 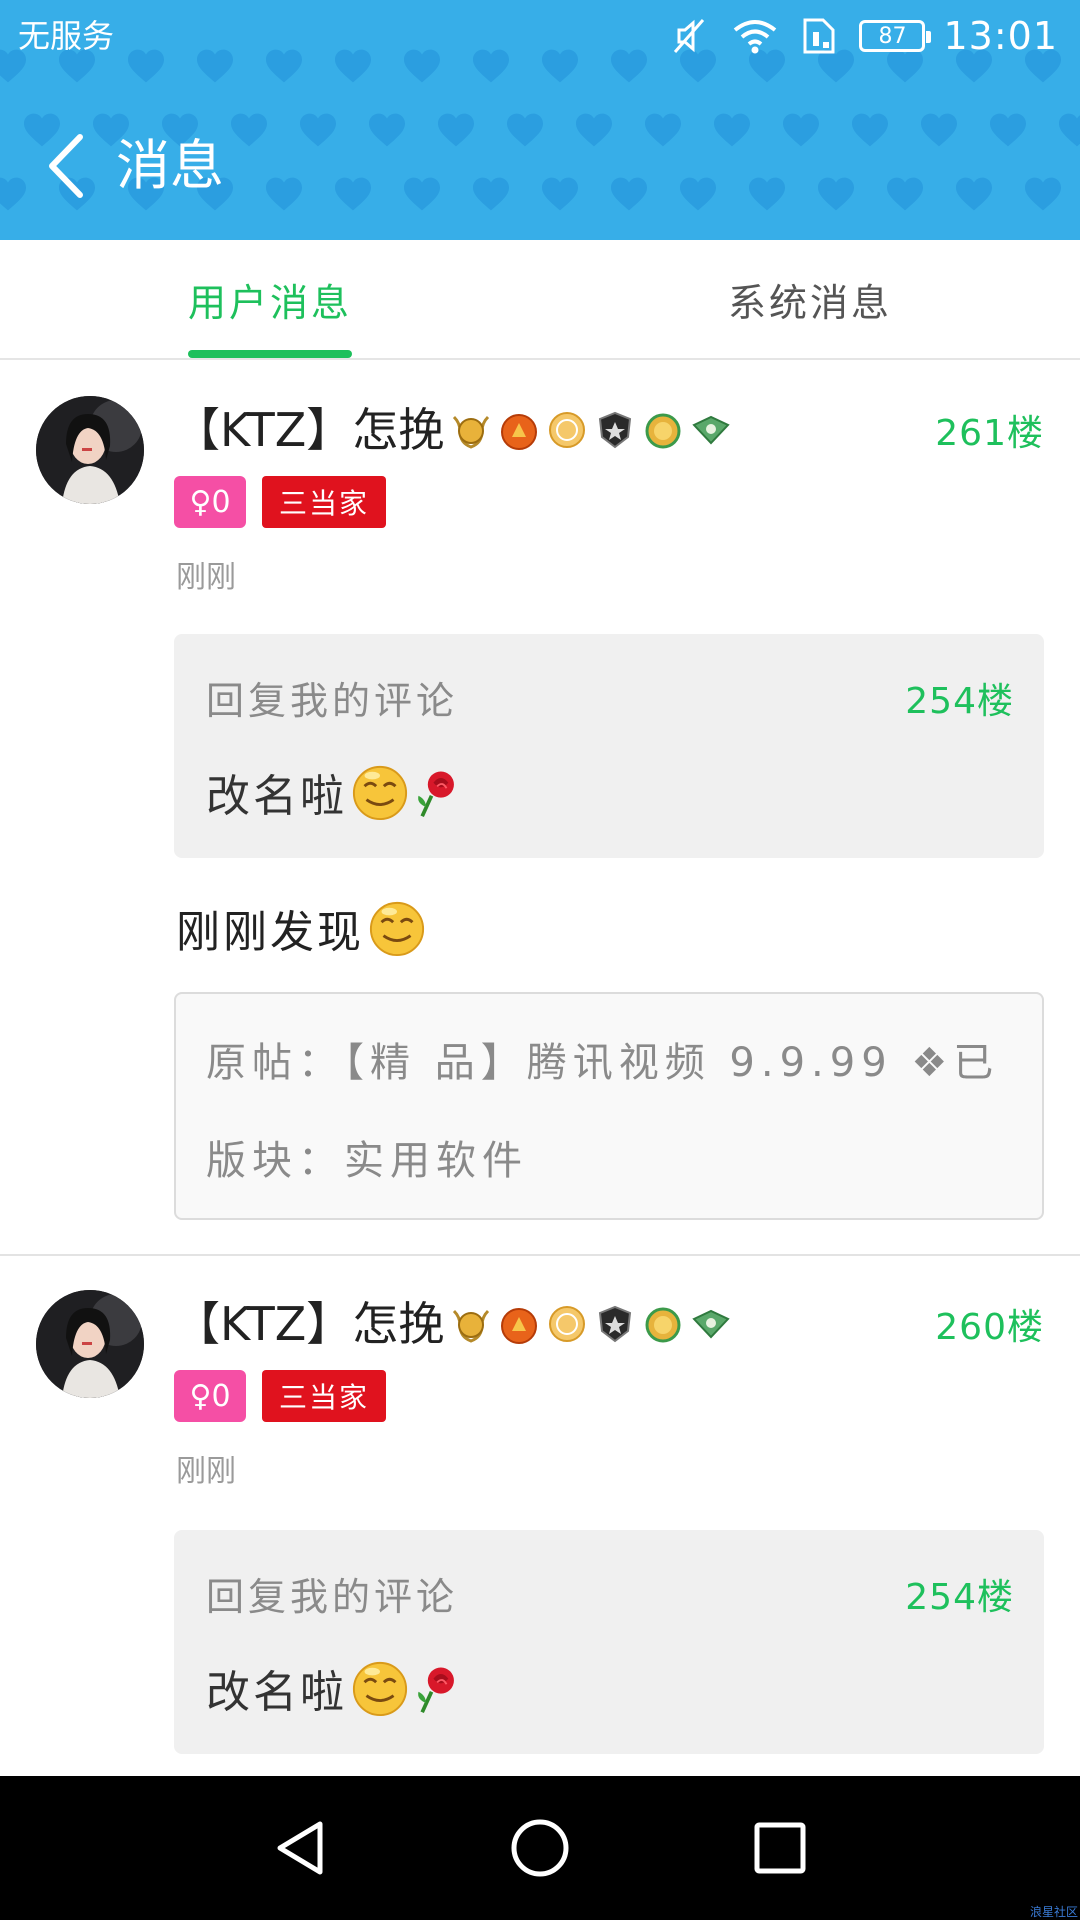 What do you see at coordinates (270, 932) in the screenshot?
I see `message-content-text: 刚刚发现` at bounding box center [270, 932].